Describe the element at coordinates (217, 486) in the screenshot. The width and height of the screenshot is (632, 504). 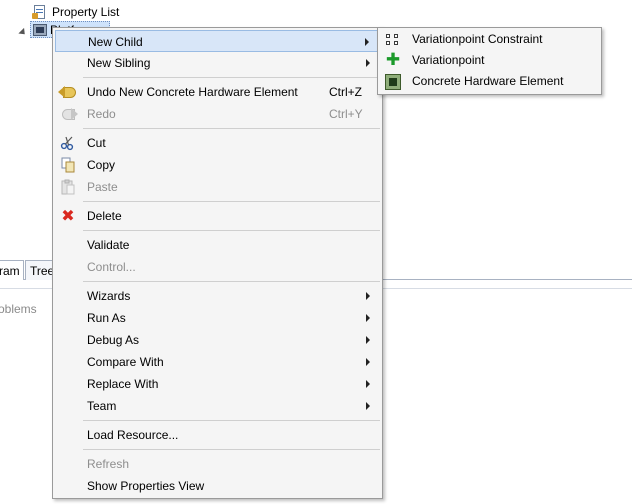
I see `menu-item-show-properties-view: Show Properties View` at that location.